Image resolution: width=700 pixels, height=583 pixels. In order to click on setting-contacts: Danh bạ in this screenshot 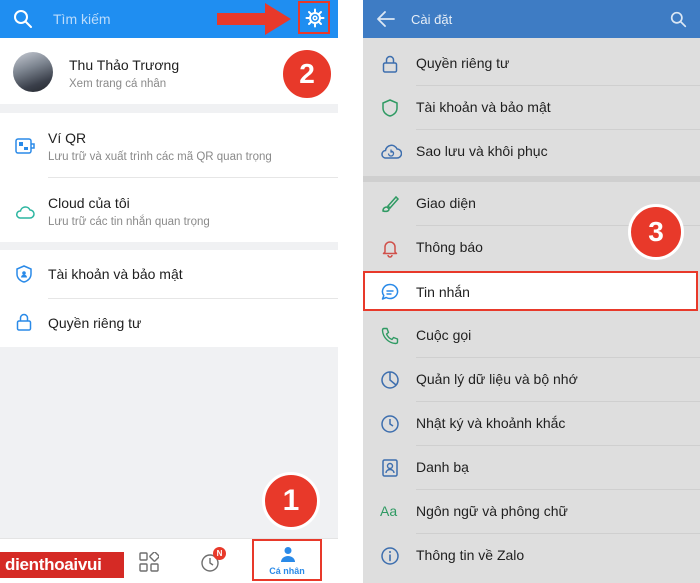, I will do `click(531, 468)`.